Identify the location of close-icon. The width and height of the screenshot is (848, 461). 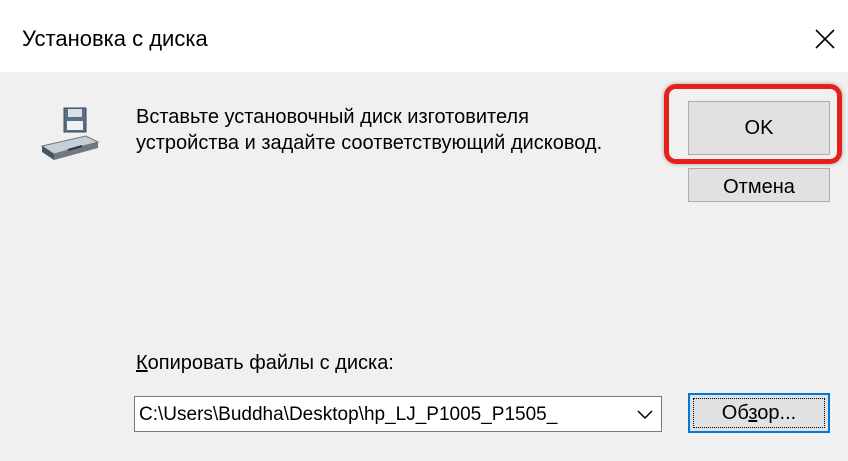
(825, 39).